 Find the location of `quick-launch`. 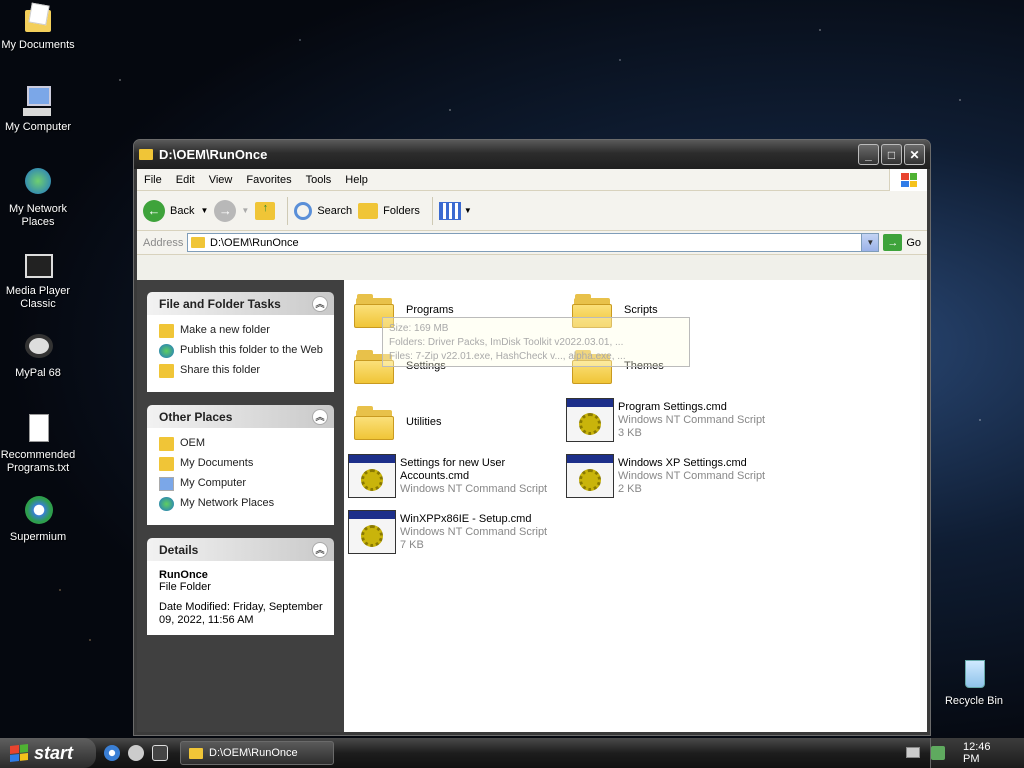

quick-launch is located at coordinates (140, 753).